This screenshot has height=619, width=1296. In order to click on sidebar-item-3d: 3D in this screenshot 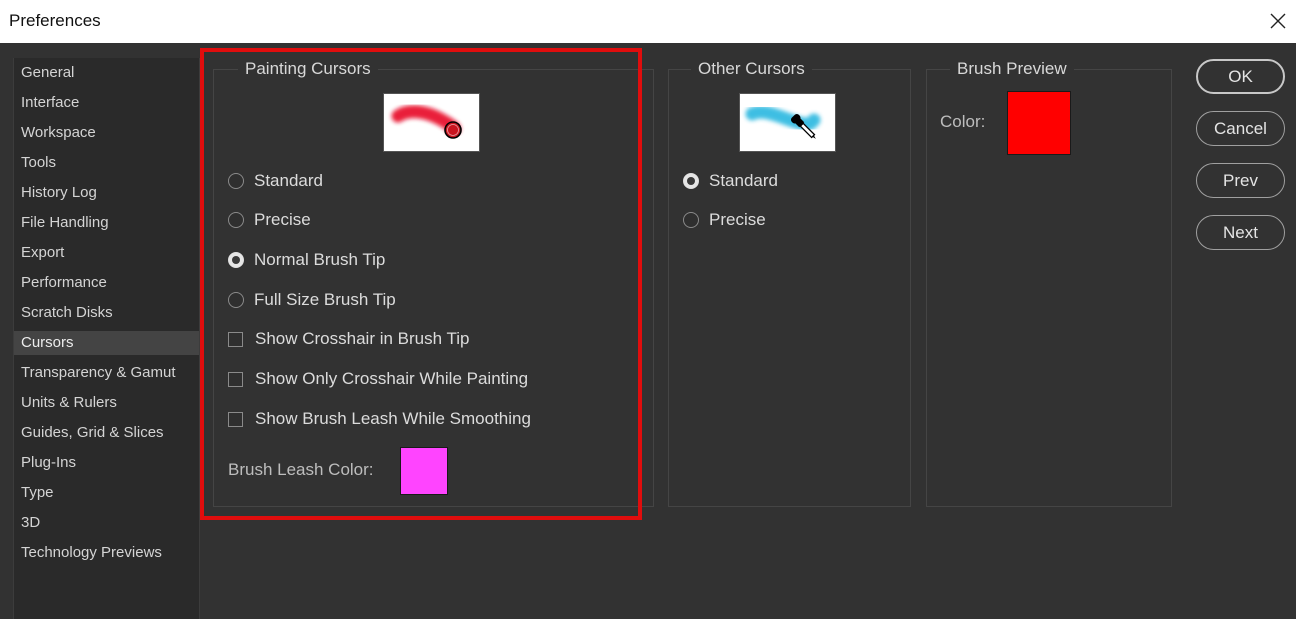, I will do `click(106, 523)`.